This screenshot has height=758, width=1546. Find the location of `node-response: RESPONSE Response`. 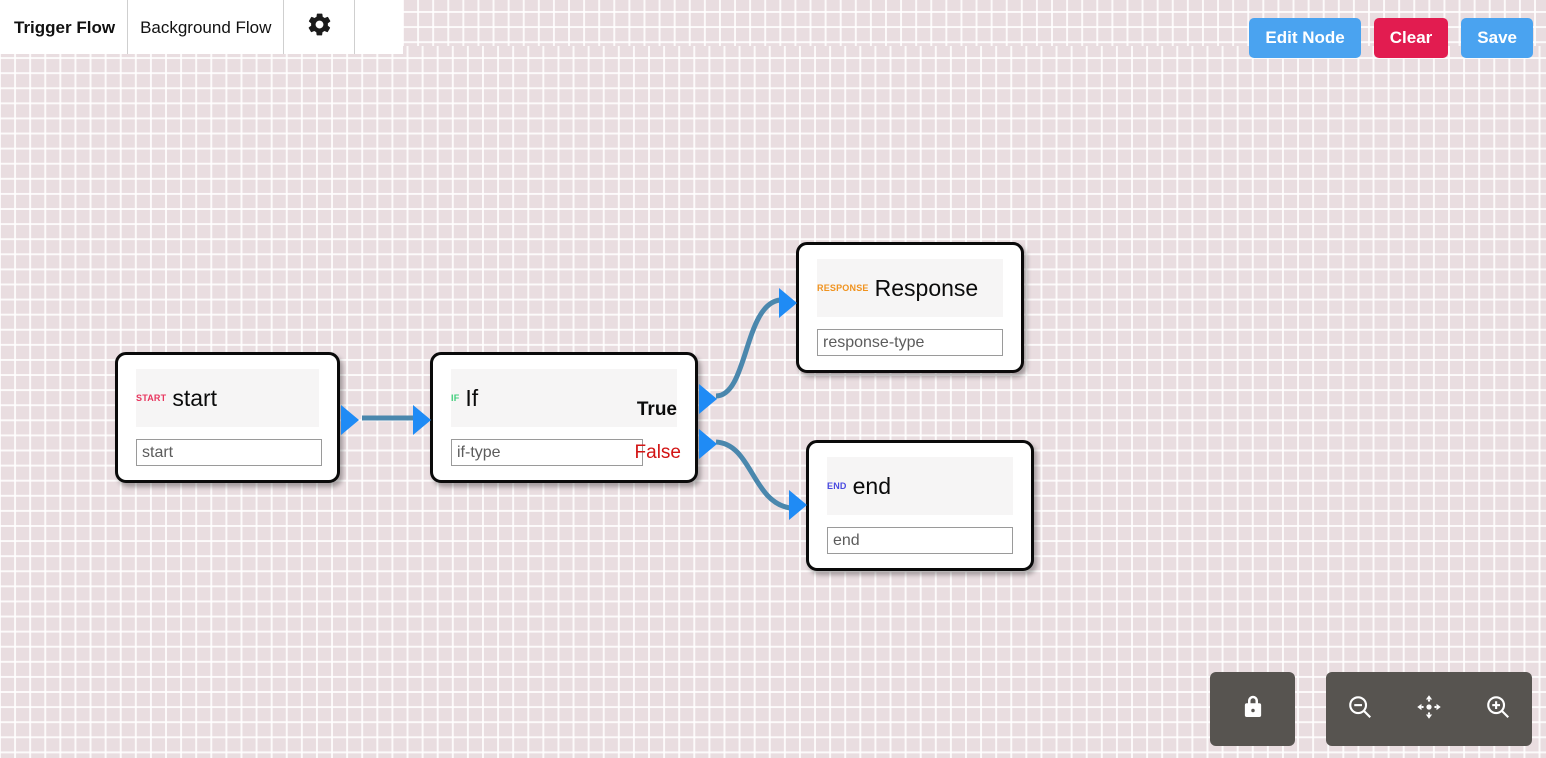

node-response: RESPONSE Response is located at coordinates (901, 307).